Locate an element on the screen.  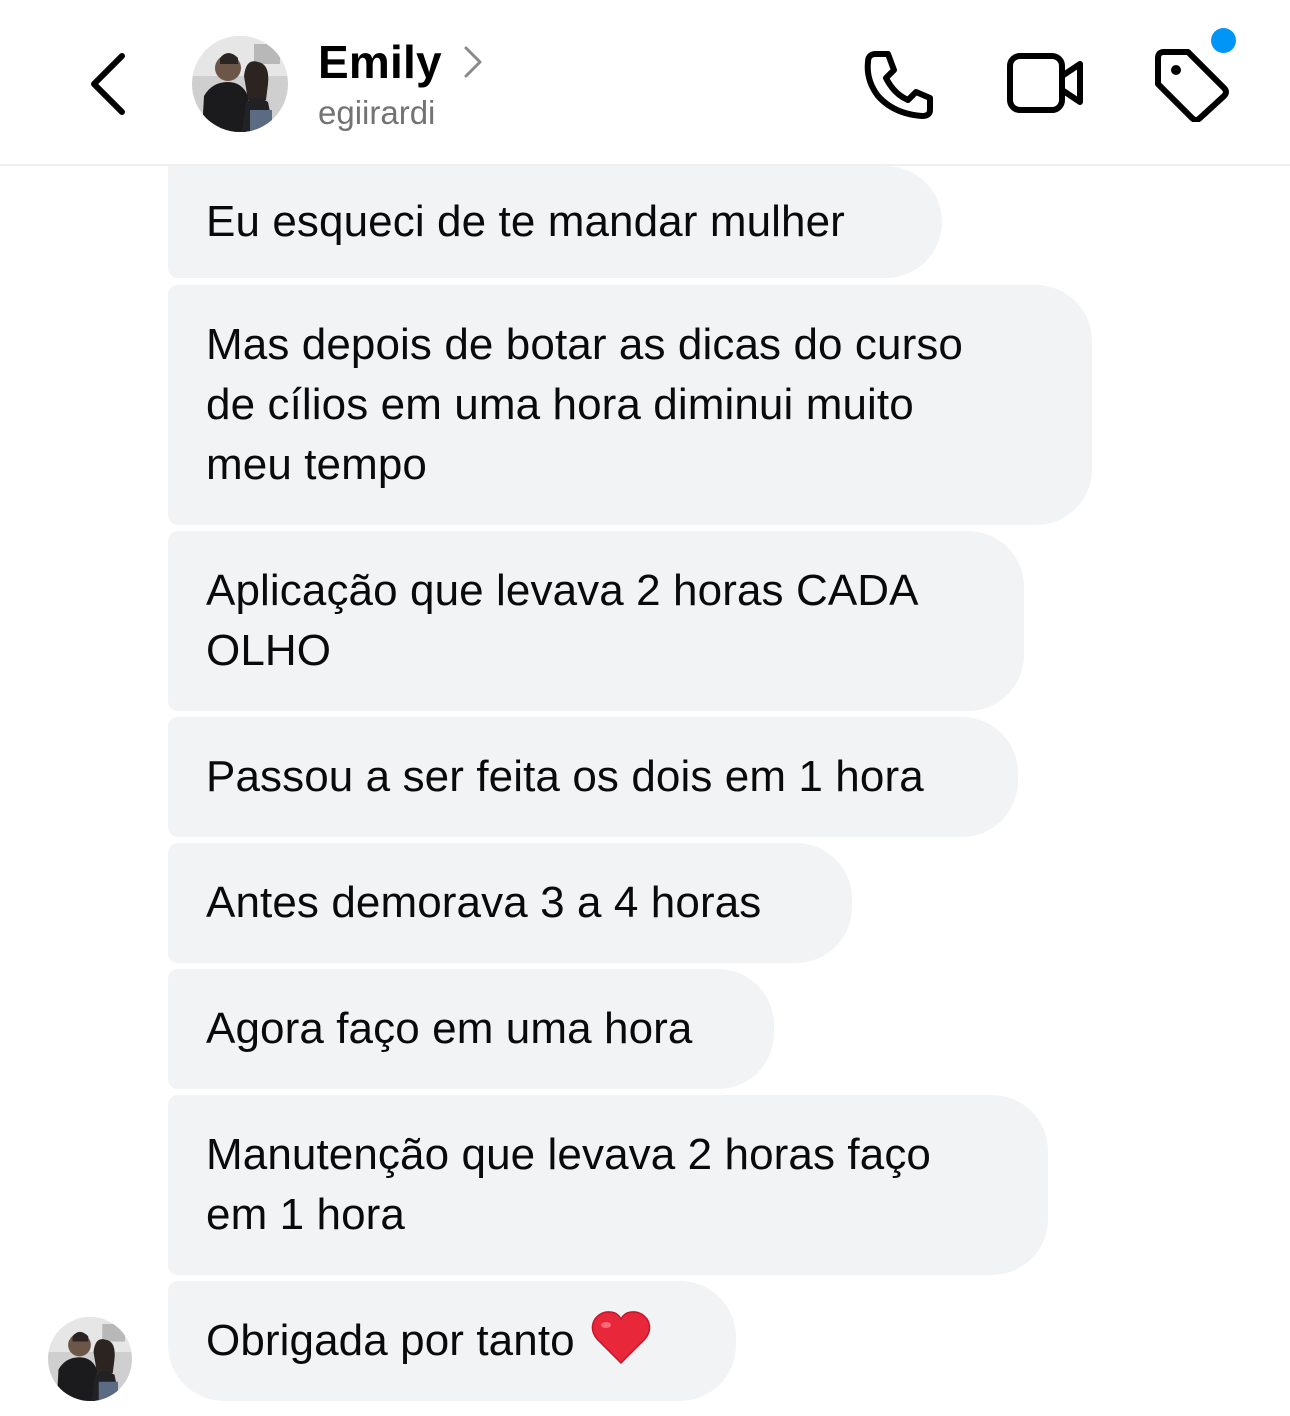
contact-name: Emily is located at coordinates (380, 62).